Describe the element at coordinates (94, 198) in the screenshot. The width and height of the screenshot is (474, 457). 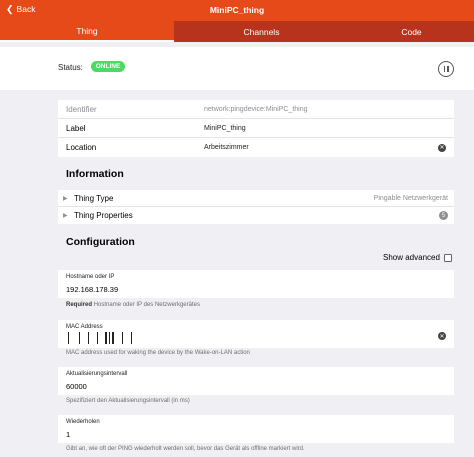
I see `thing-type-label: Thing Type` at that location.